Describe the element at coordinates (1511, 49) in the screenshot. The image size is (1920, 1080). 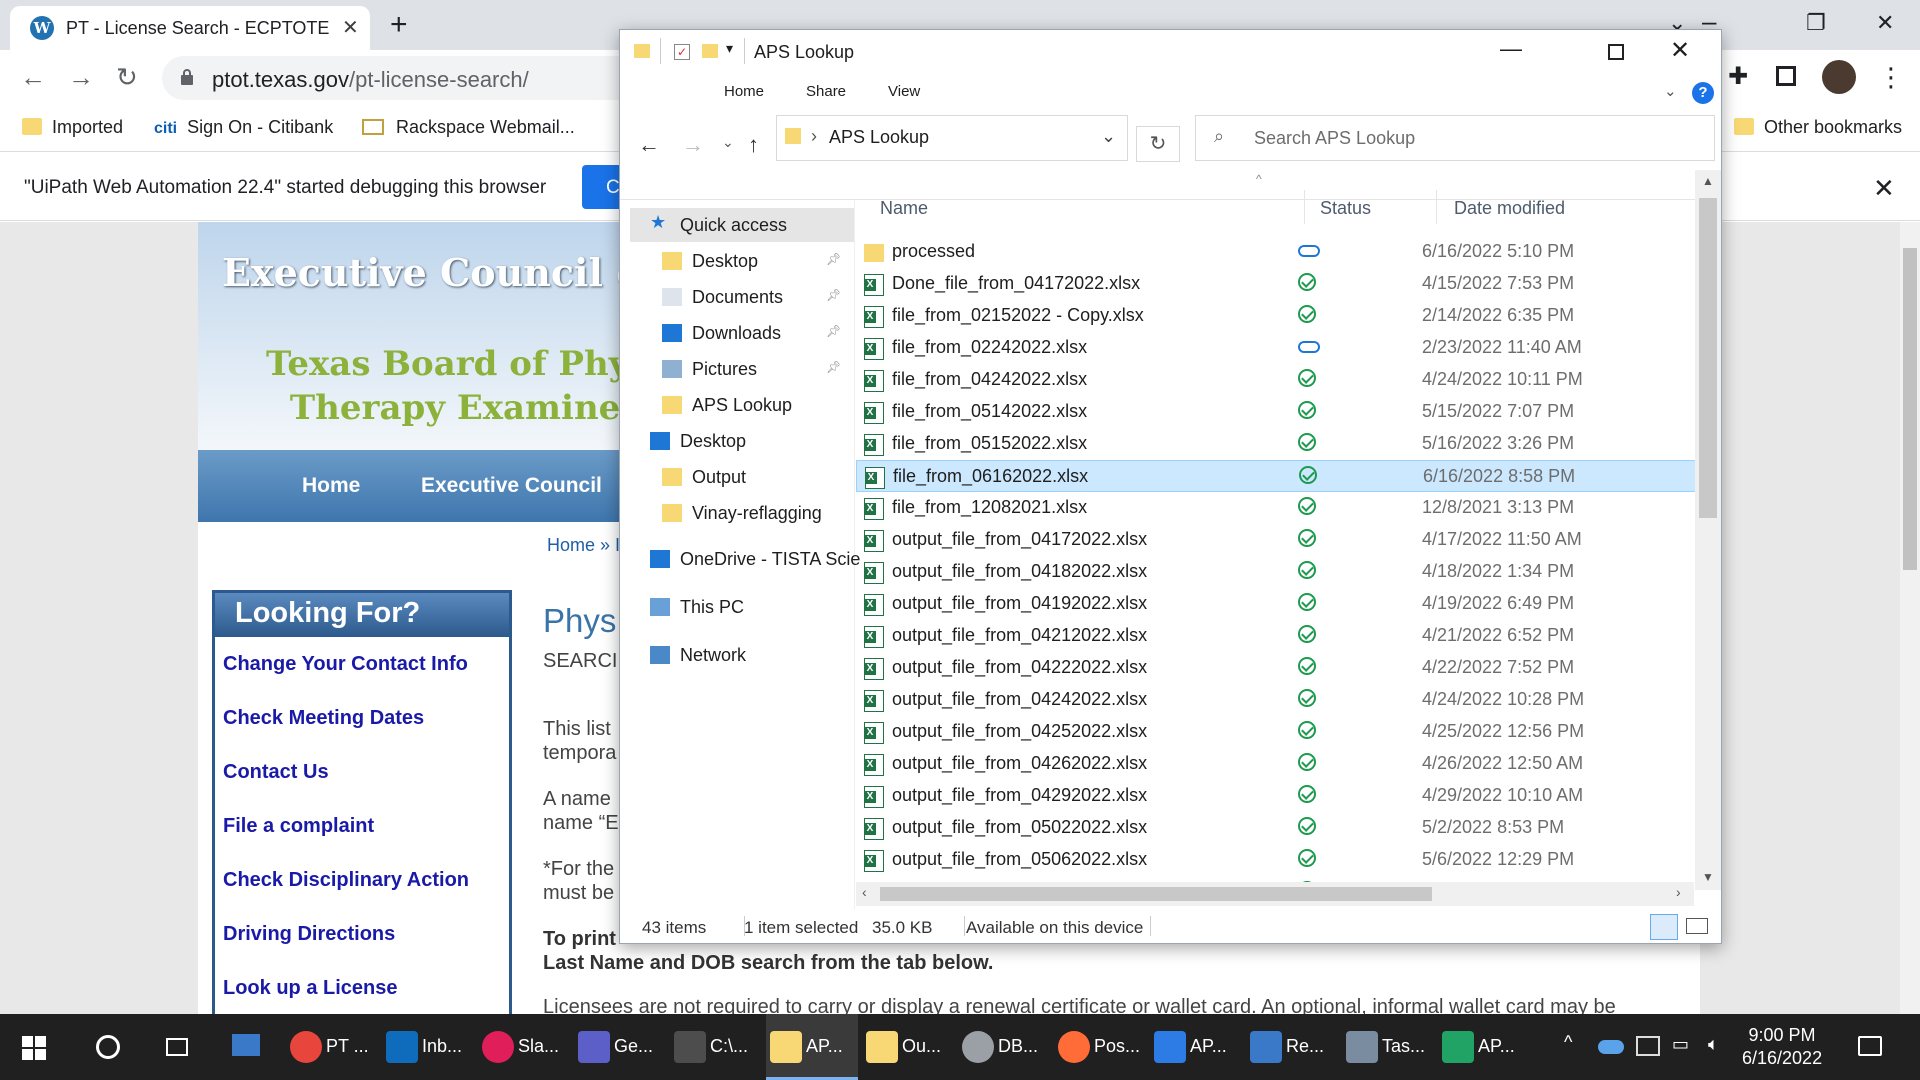
I see `minimize-button: —` at that location.